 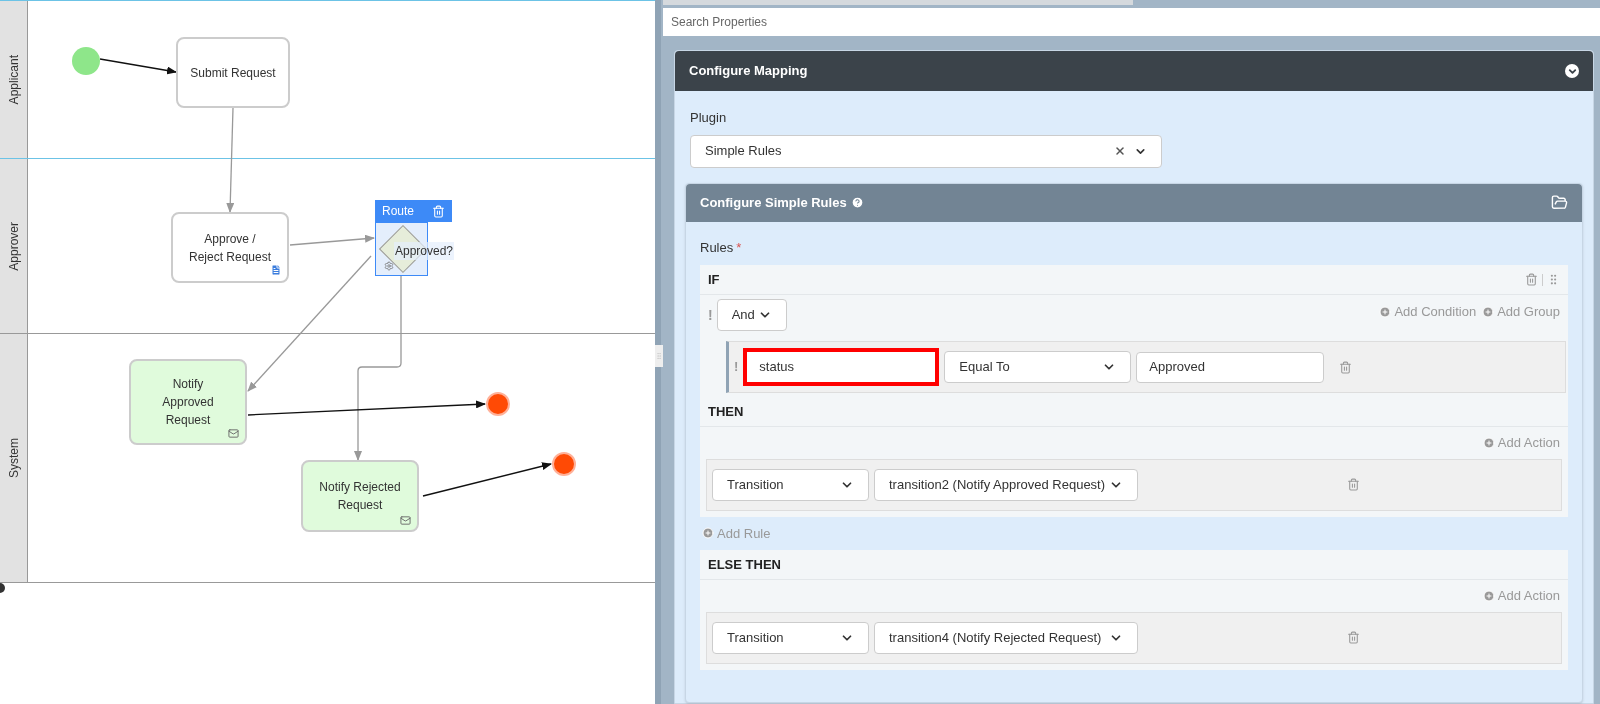 I want to click on start-event, so click(x=86, y=61).